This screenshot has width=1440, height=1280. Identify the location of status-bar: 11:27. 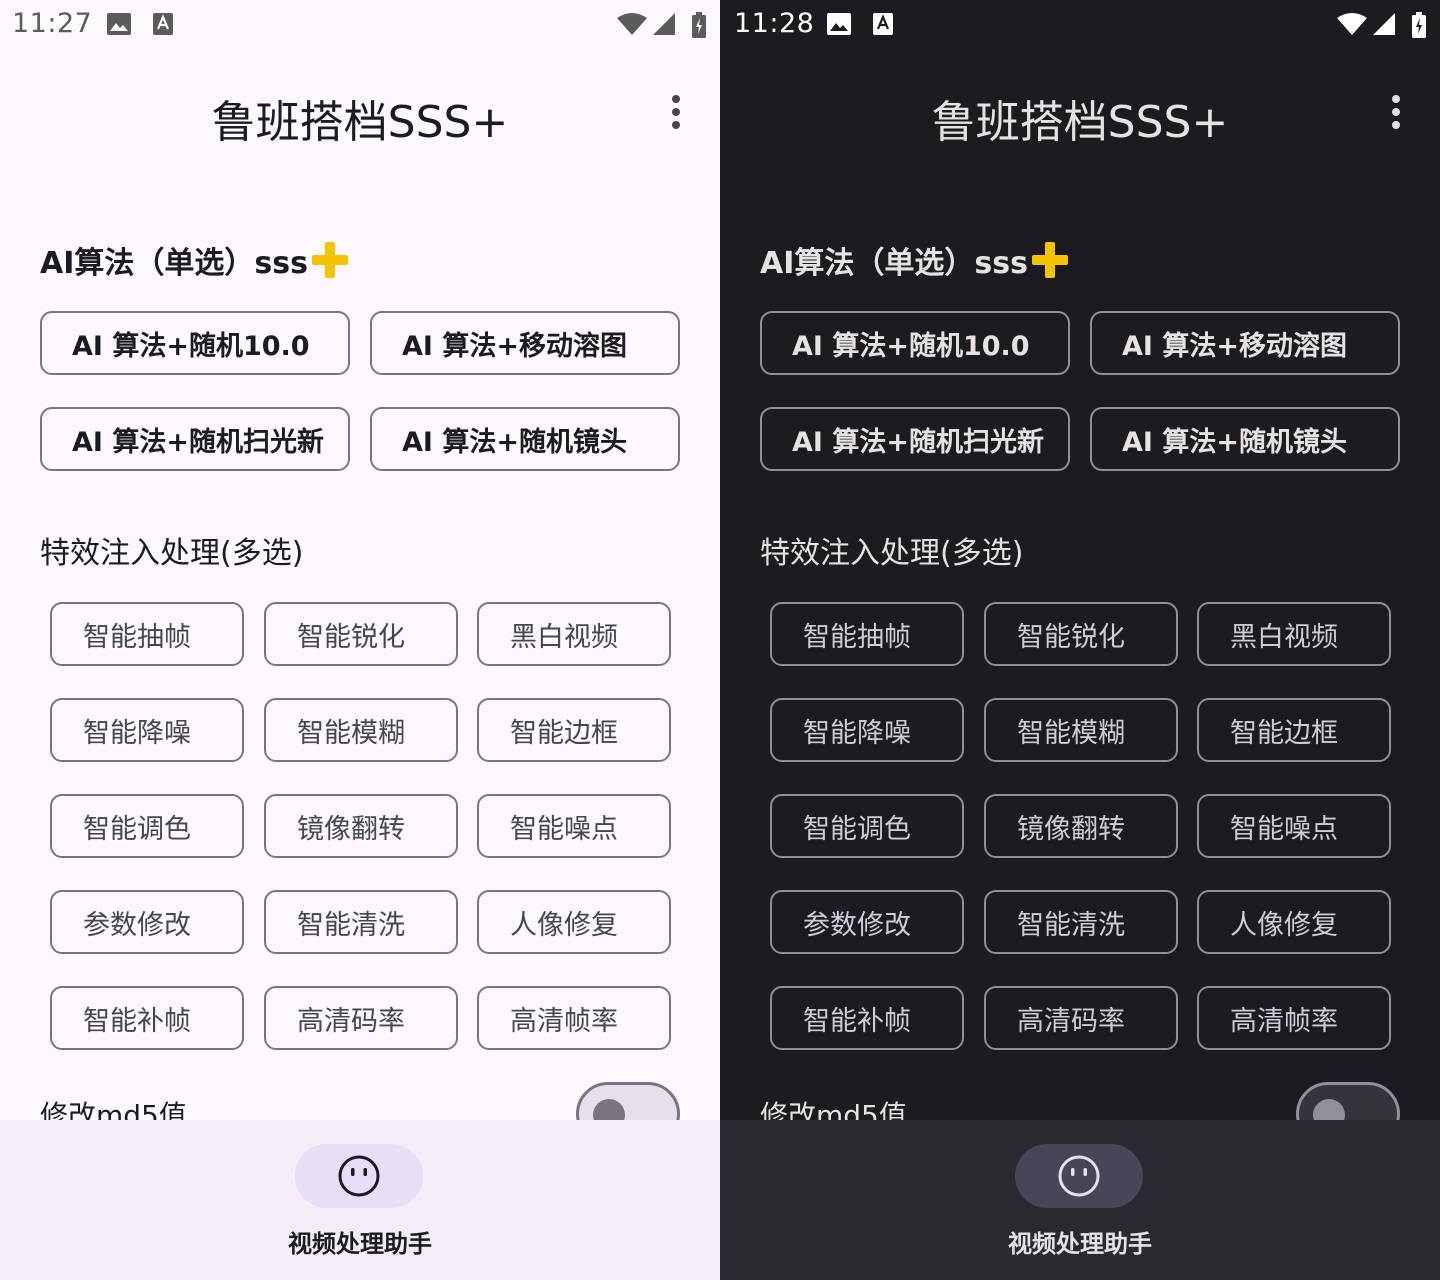
(360, 25).